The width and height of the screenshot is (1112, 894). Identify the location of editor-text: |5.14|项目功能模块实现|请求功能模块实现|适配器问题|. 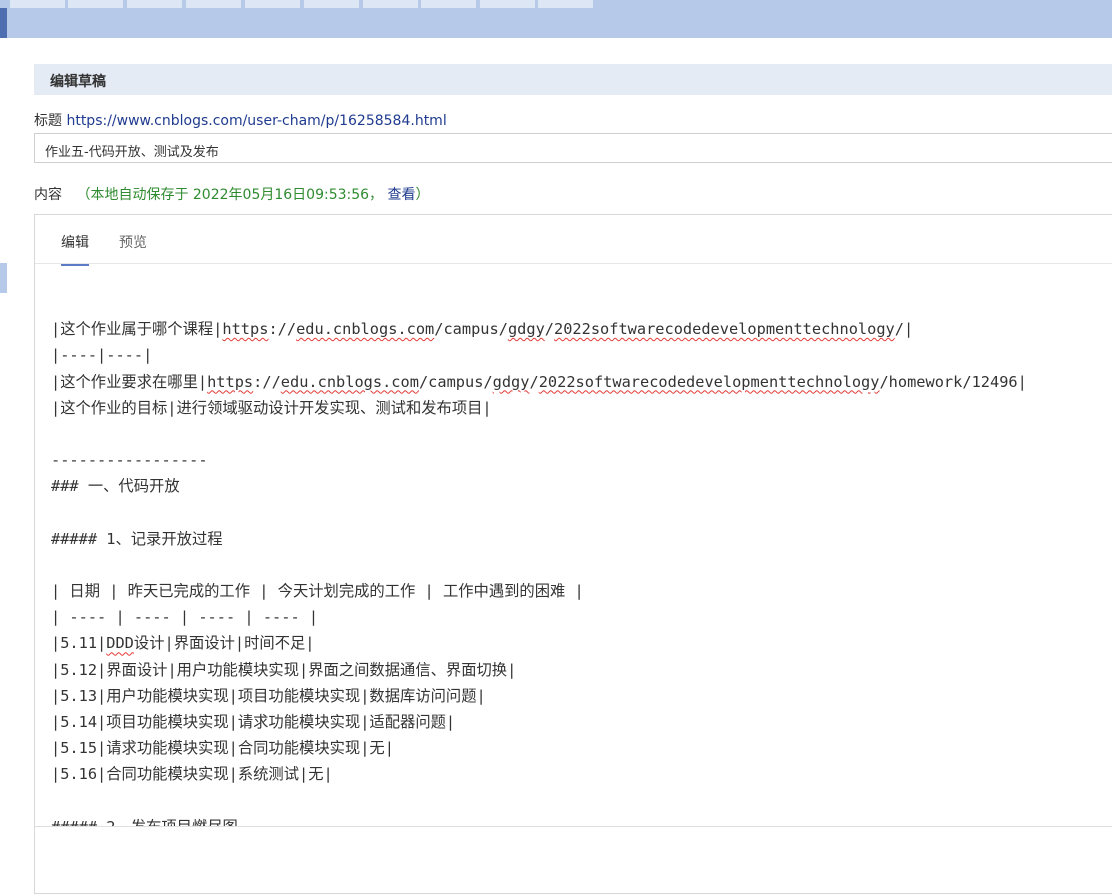
(253, 722).